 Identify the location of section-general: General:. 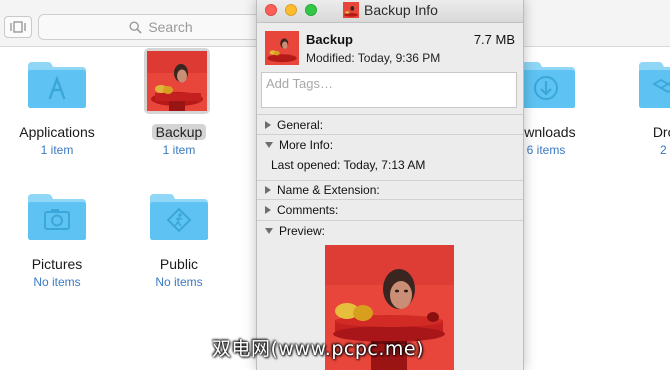
(390, 125).